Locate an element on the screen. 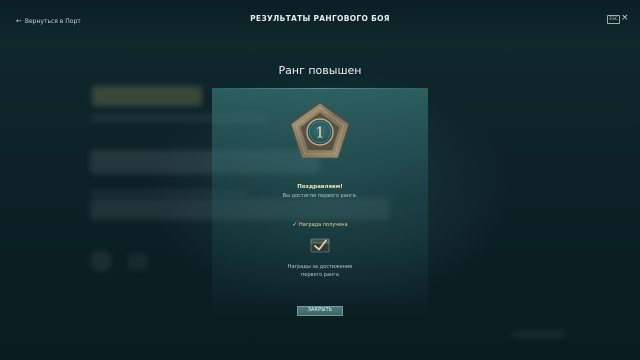 This screenshot has width=640, height=360. bg-blur-text is located at coordinates (539, 334).